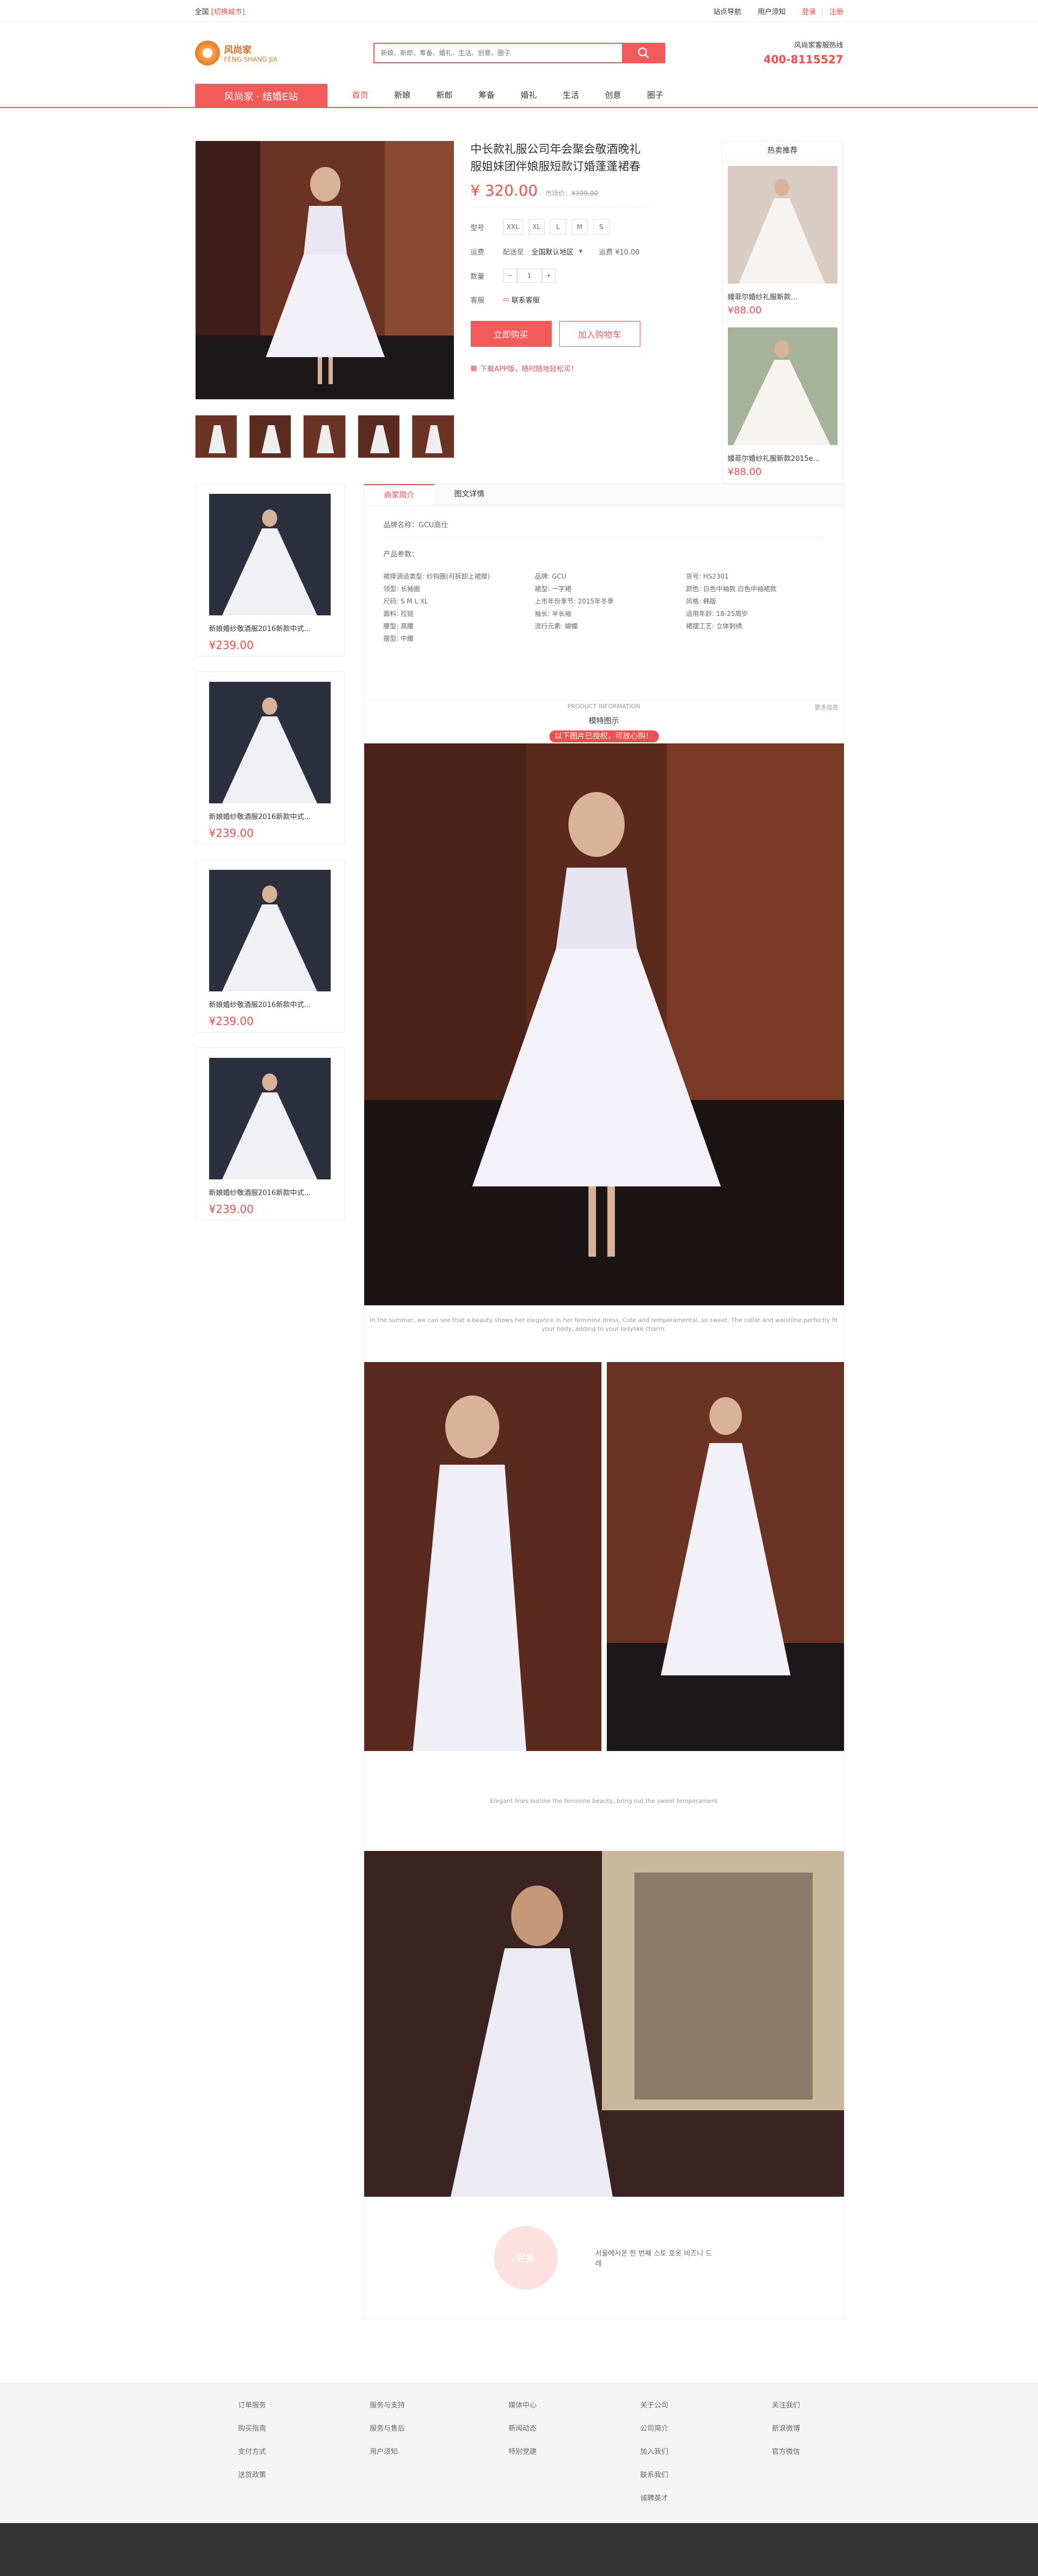  I want to click on app-download-tip: ▦ 下载APP版，随时随地轻松买！, so click(560, 368).